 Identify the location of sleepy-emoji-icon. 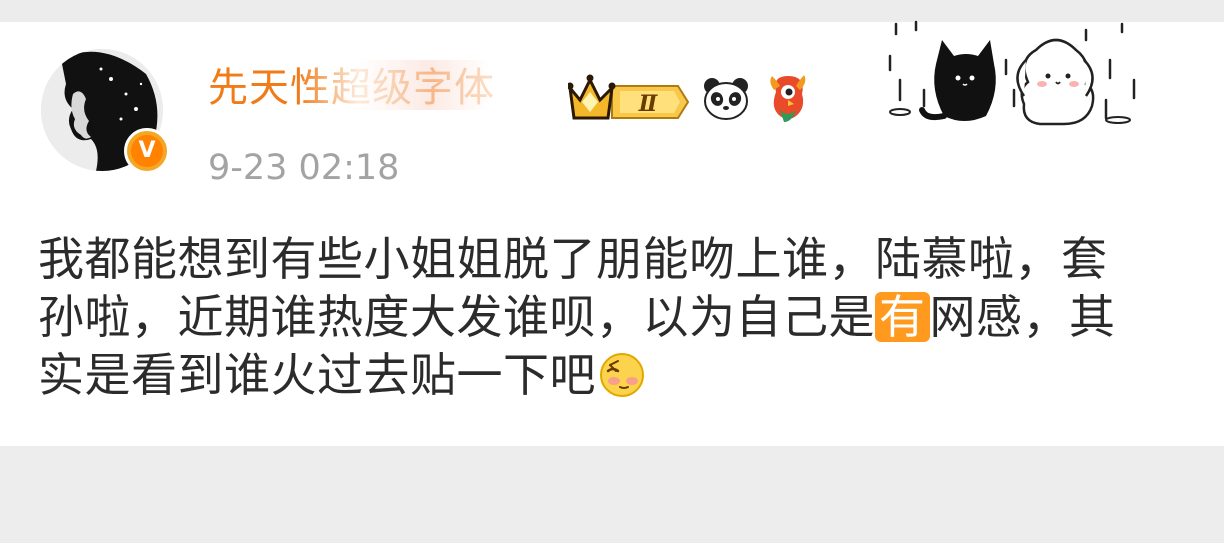
(622, 375).